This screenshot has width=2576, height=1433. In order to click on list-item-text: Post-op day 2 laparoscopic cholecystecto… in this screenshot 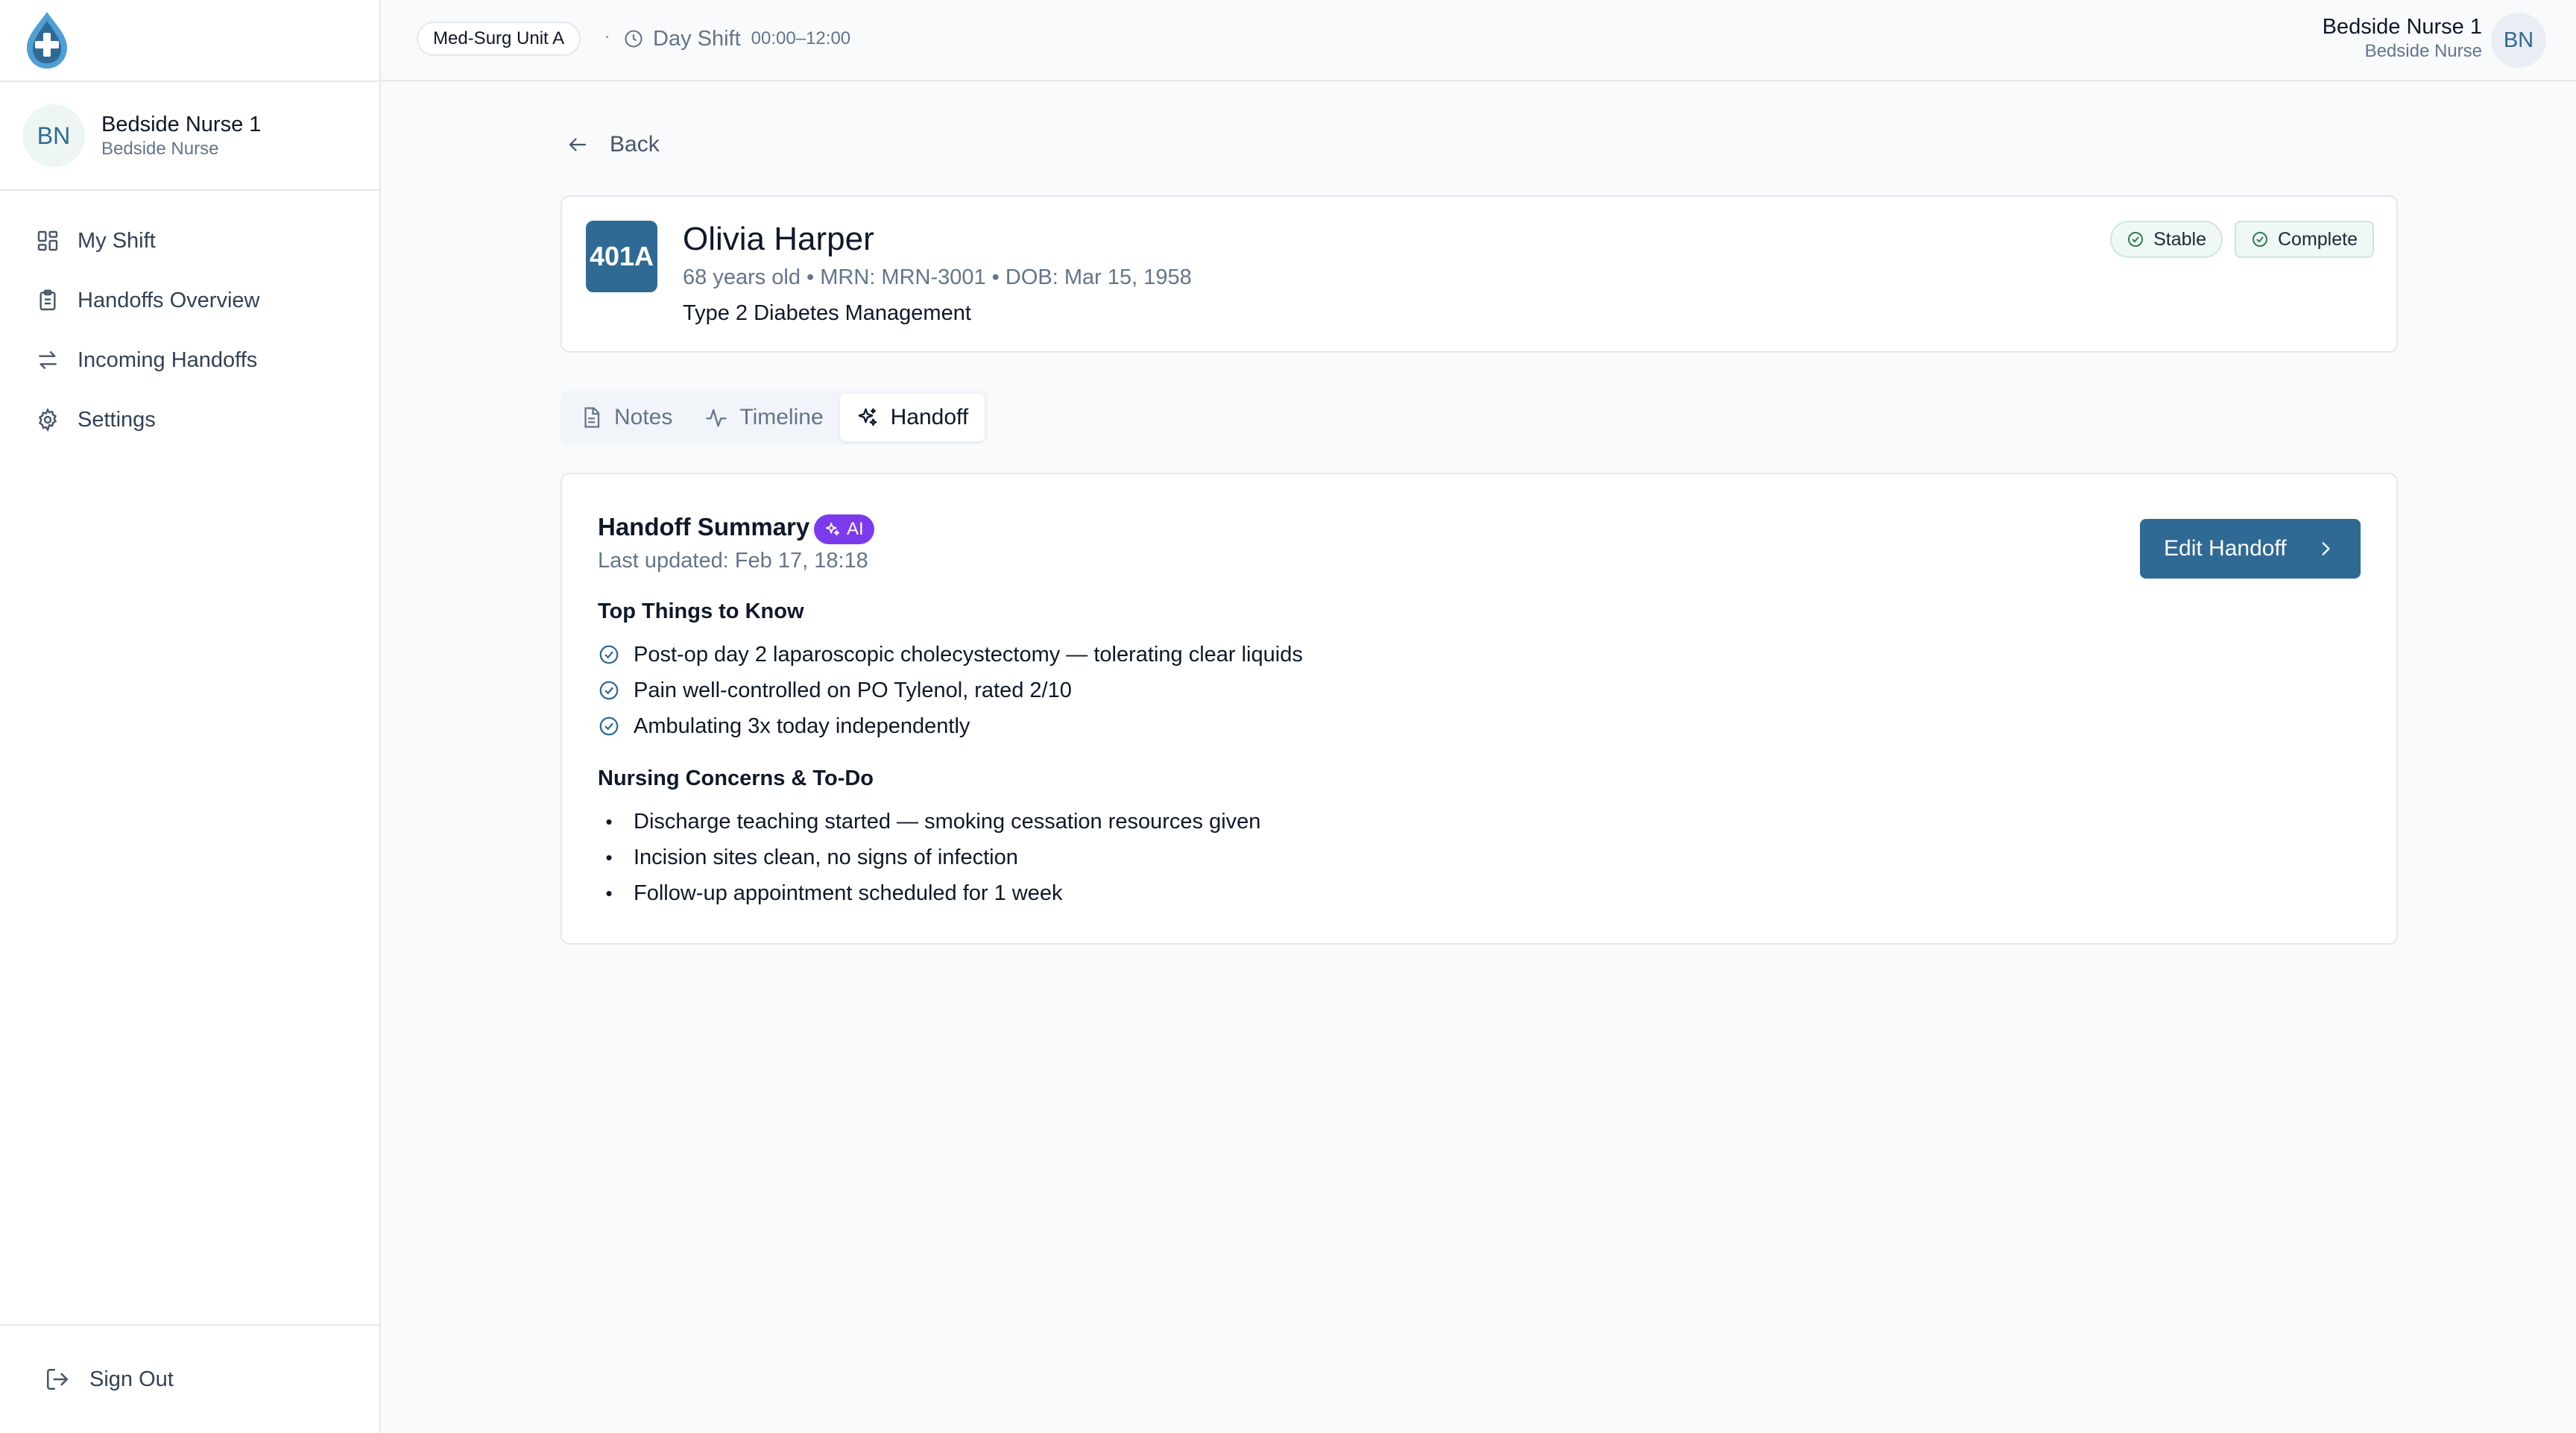, I will do `click(969, 655)`.